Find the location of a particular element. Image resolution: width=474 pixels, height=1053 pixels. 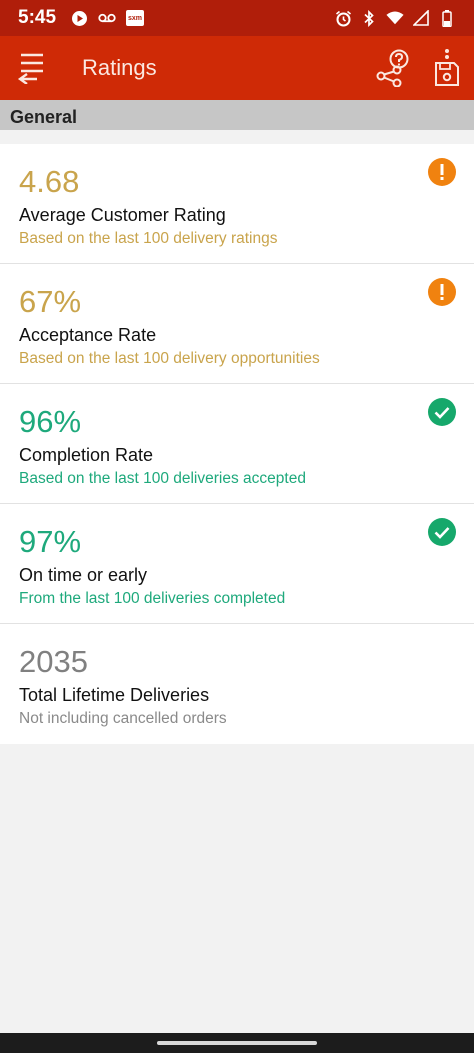

status-system-icons is located at coordinates (395, 18).